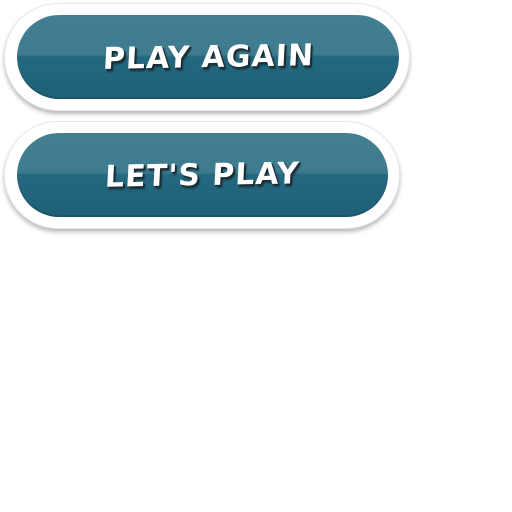 Image resolution: width=512 pixels, height=512 pixels. I want to click on play-again-button: PLAY AGAIN, so click(208, 57).